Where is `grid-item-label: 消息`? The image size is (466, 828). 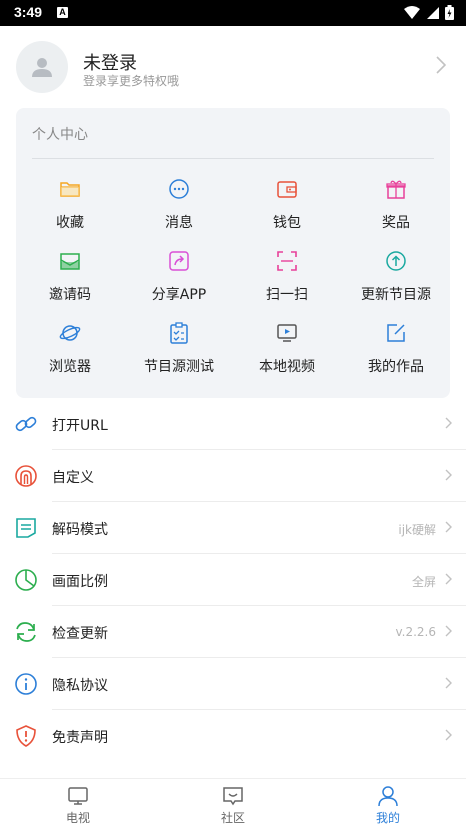 grid-item-label: 消息 is located at coordinates (179, 223).